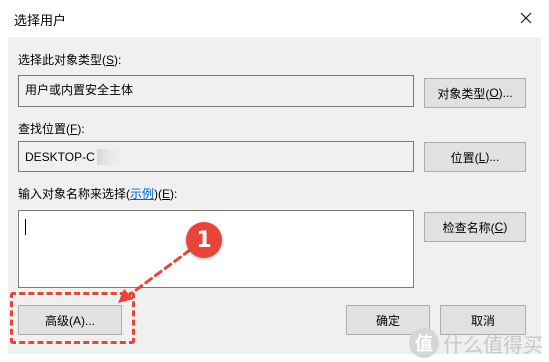 This screenshot has width=549, height=362. What do you see at coordinates (216, 91) in the screenshot?
I see `object-type-field: 用户或内置安全主体` at bounding box center [216, 91].